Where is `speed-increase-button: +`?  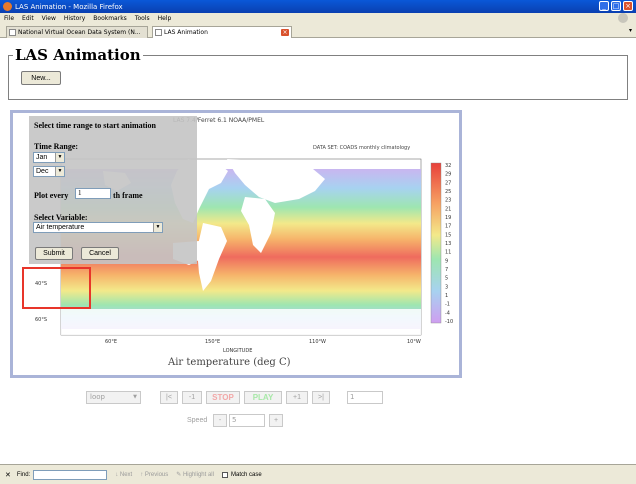
speed-increase-button: + is located at coordinates (276, 420).